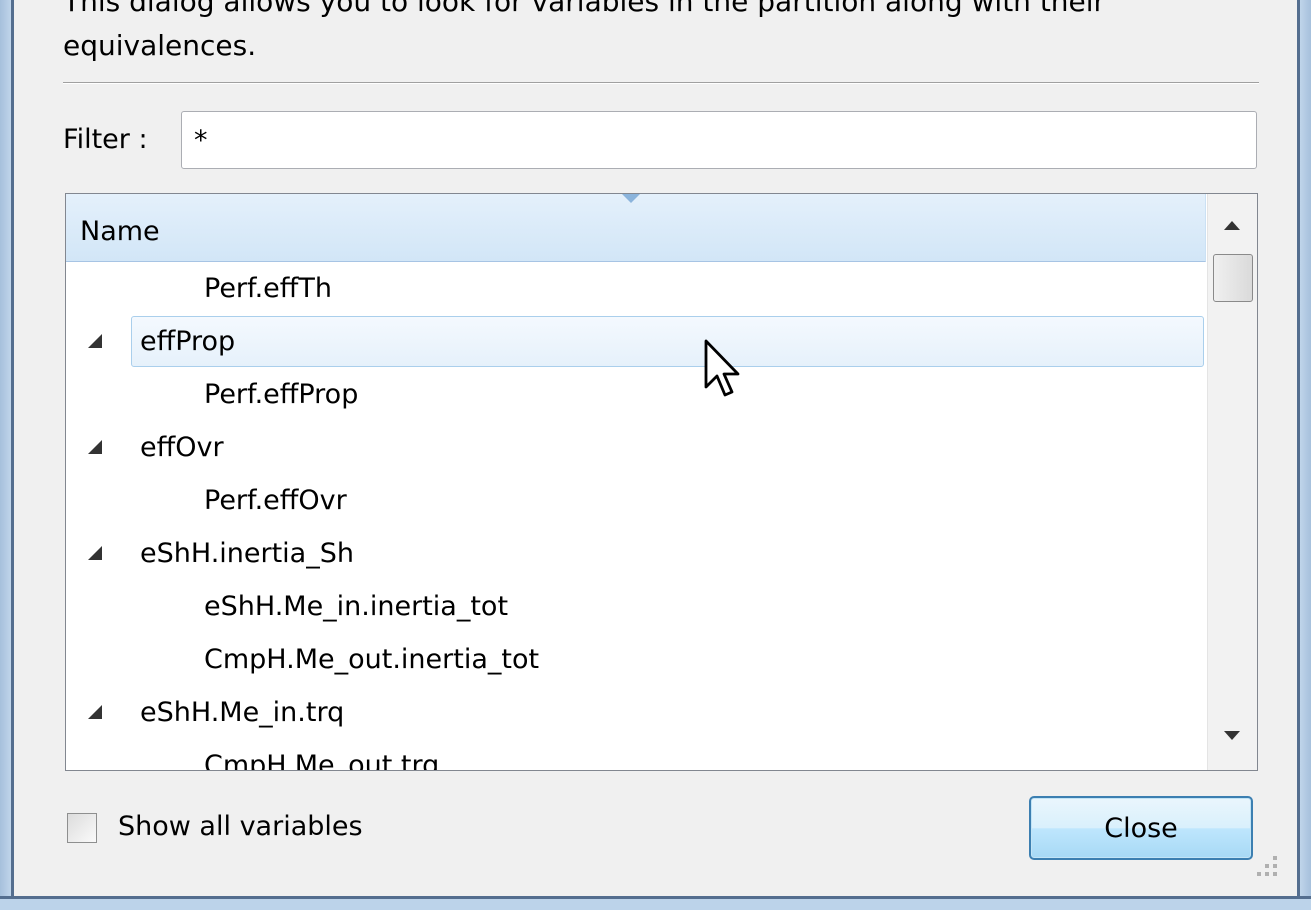  Describe the element at coordinates (120, 231) in the screenshot. I see `column-header-label: Name` at that location.